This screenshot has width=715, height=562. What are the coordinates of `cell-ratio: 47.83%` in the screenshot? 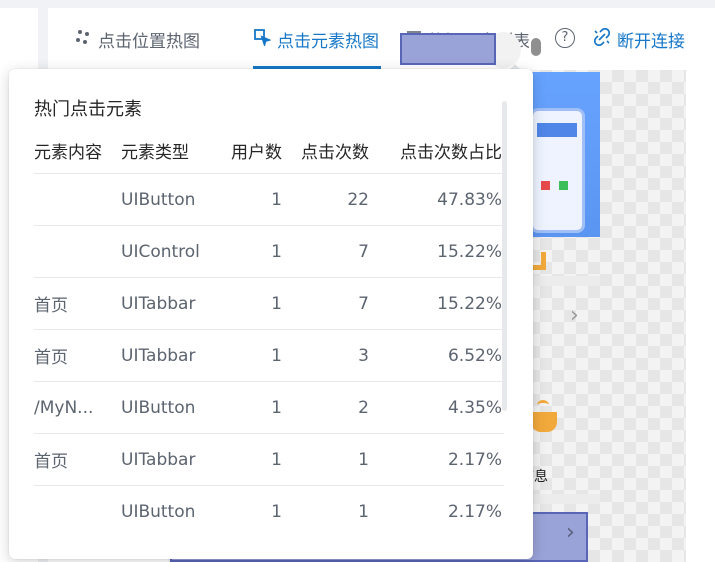 It's located at (469, 199).